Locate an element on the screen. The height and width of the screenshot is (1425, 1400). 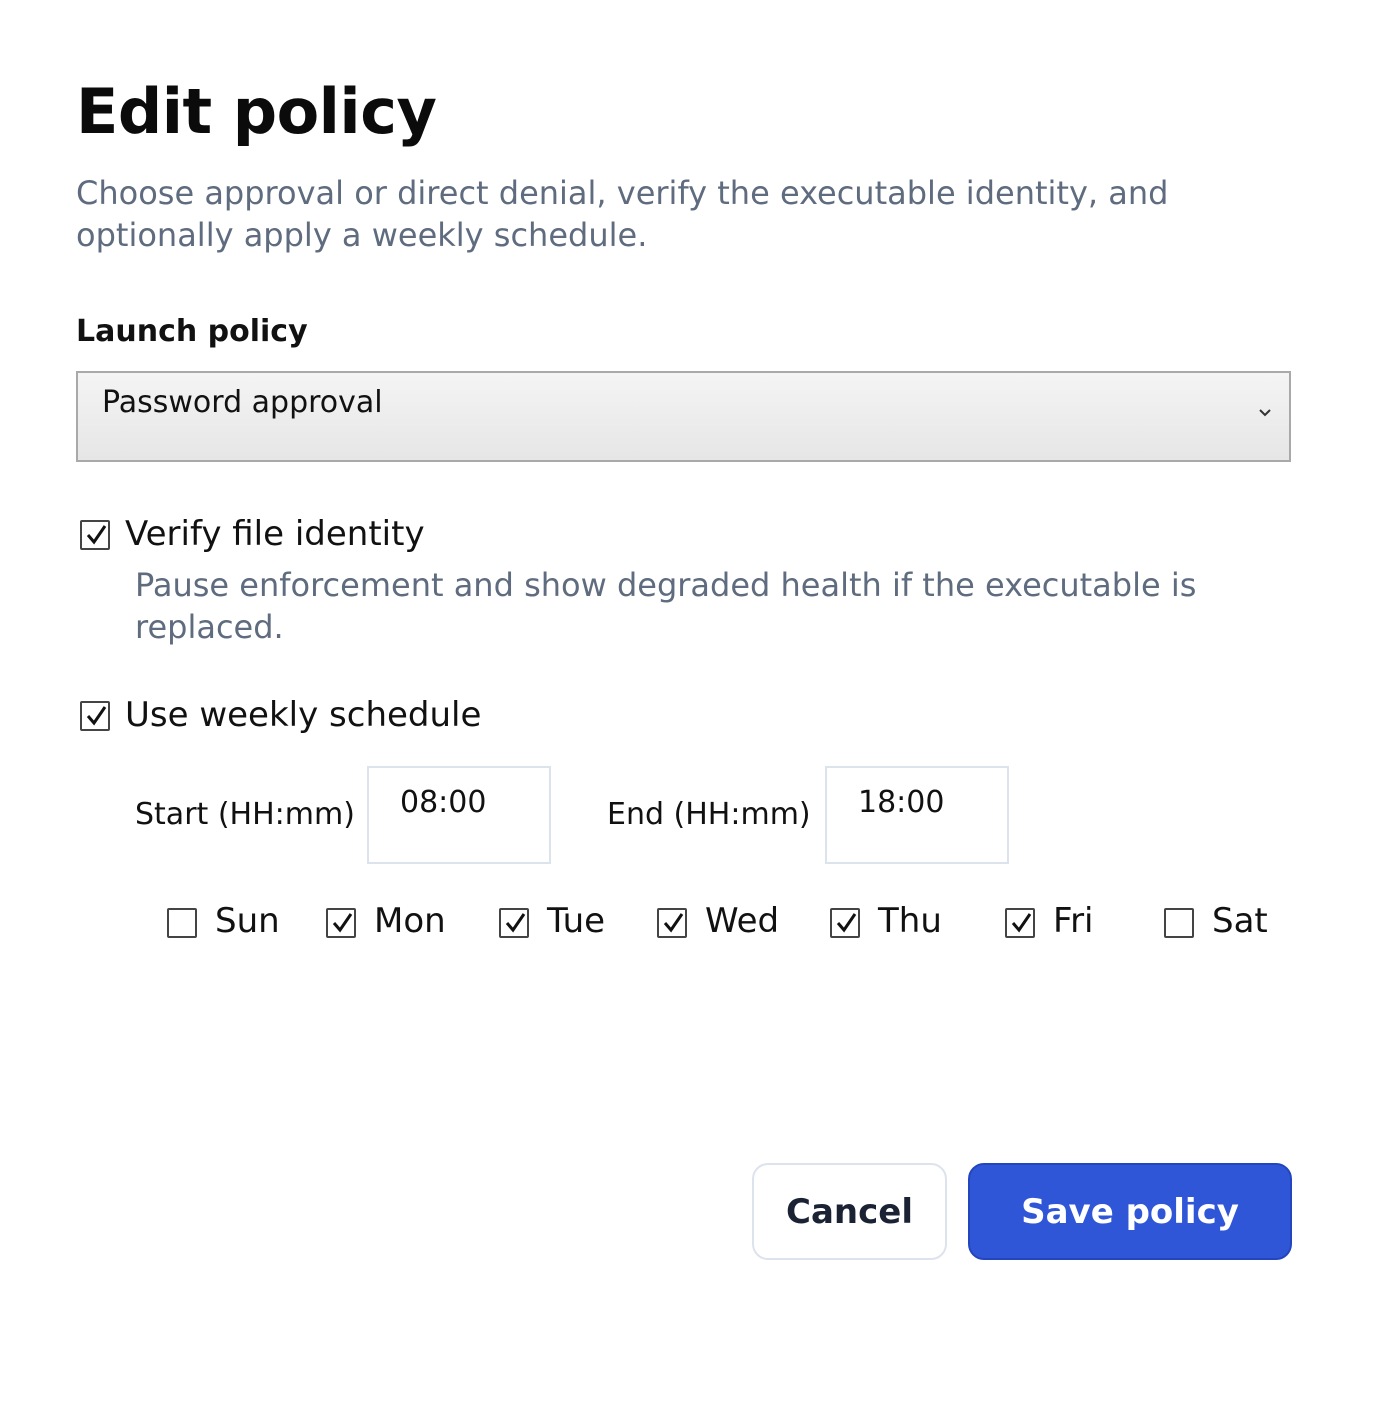
weekly-schedule-checkbox is located at coordinates (95, 716).